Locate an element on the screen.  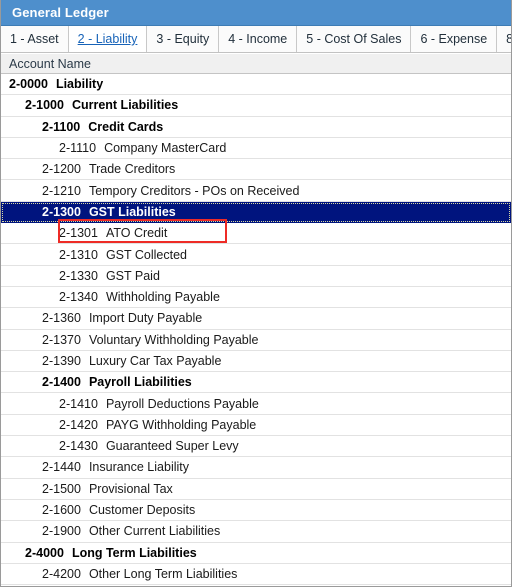
account-code: 2-0000 is located at coordinates (28, 84).